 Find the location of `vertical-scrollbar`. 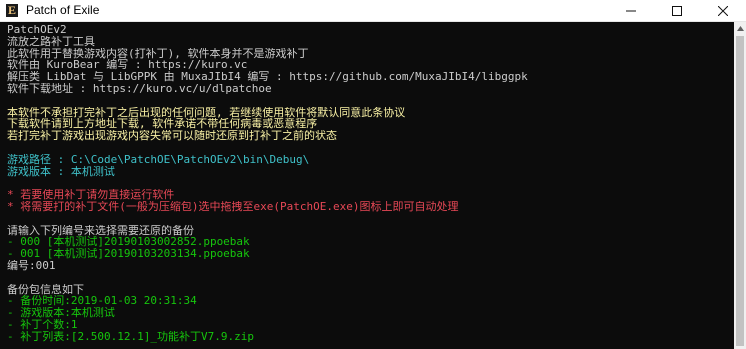

vertical-scrollbar is located at coordinates (740, 185).